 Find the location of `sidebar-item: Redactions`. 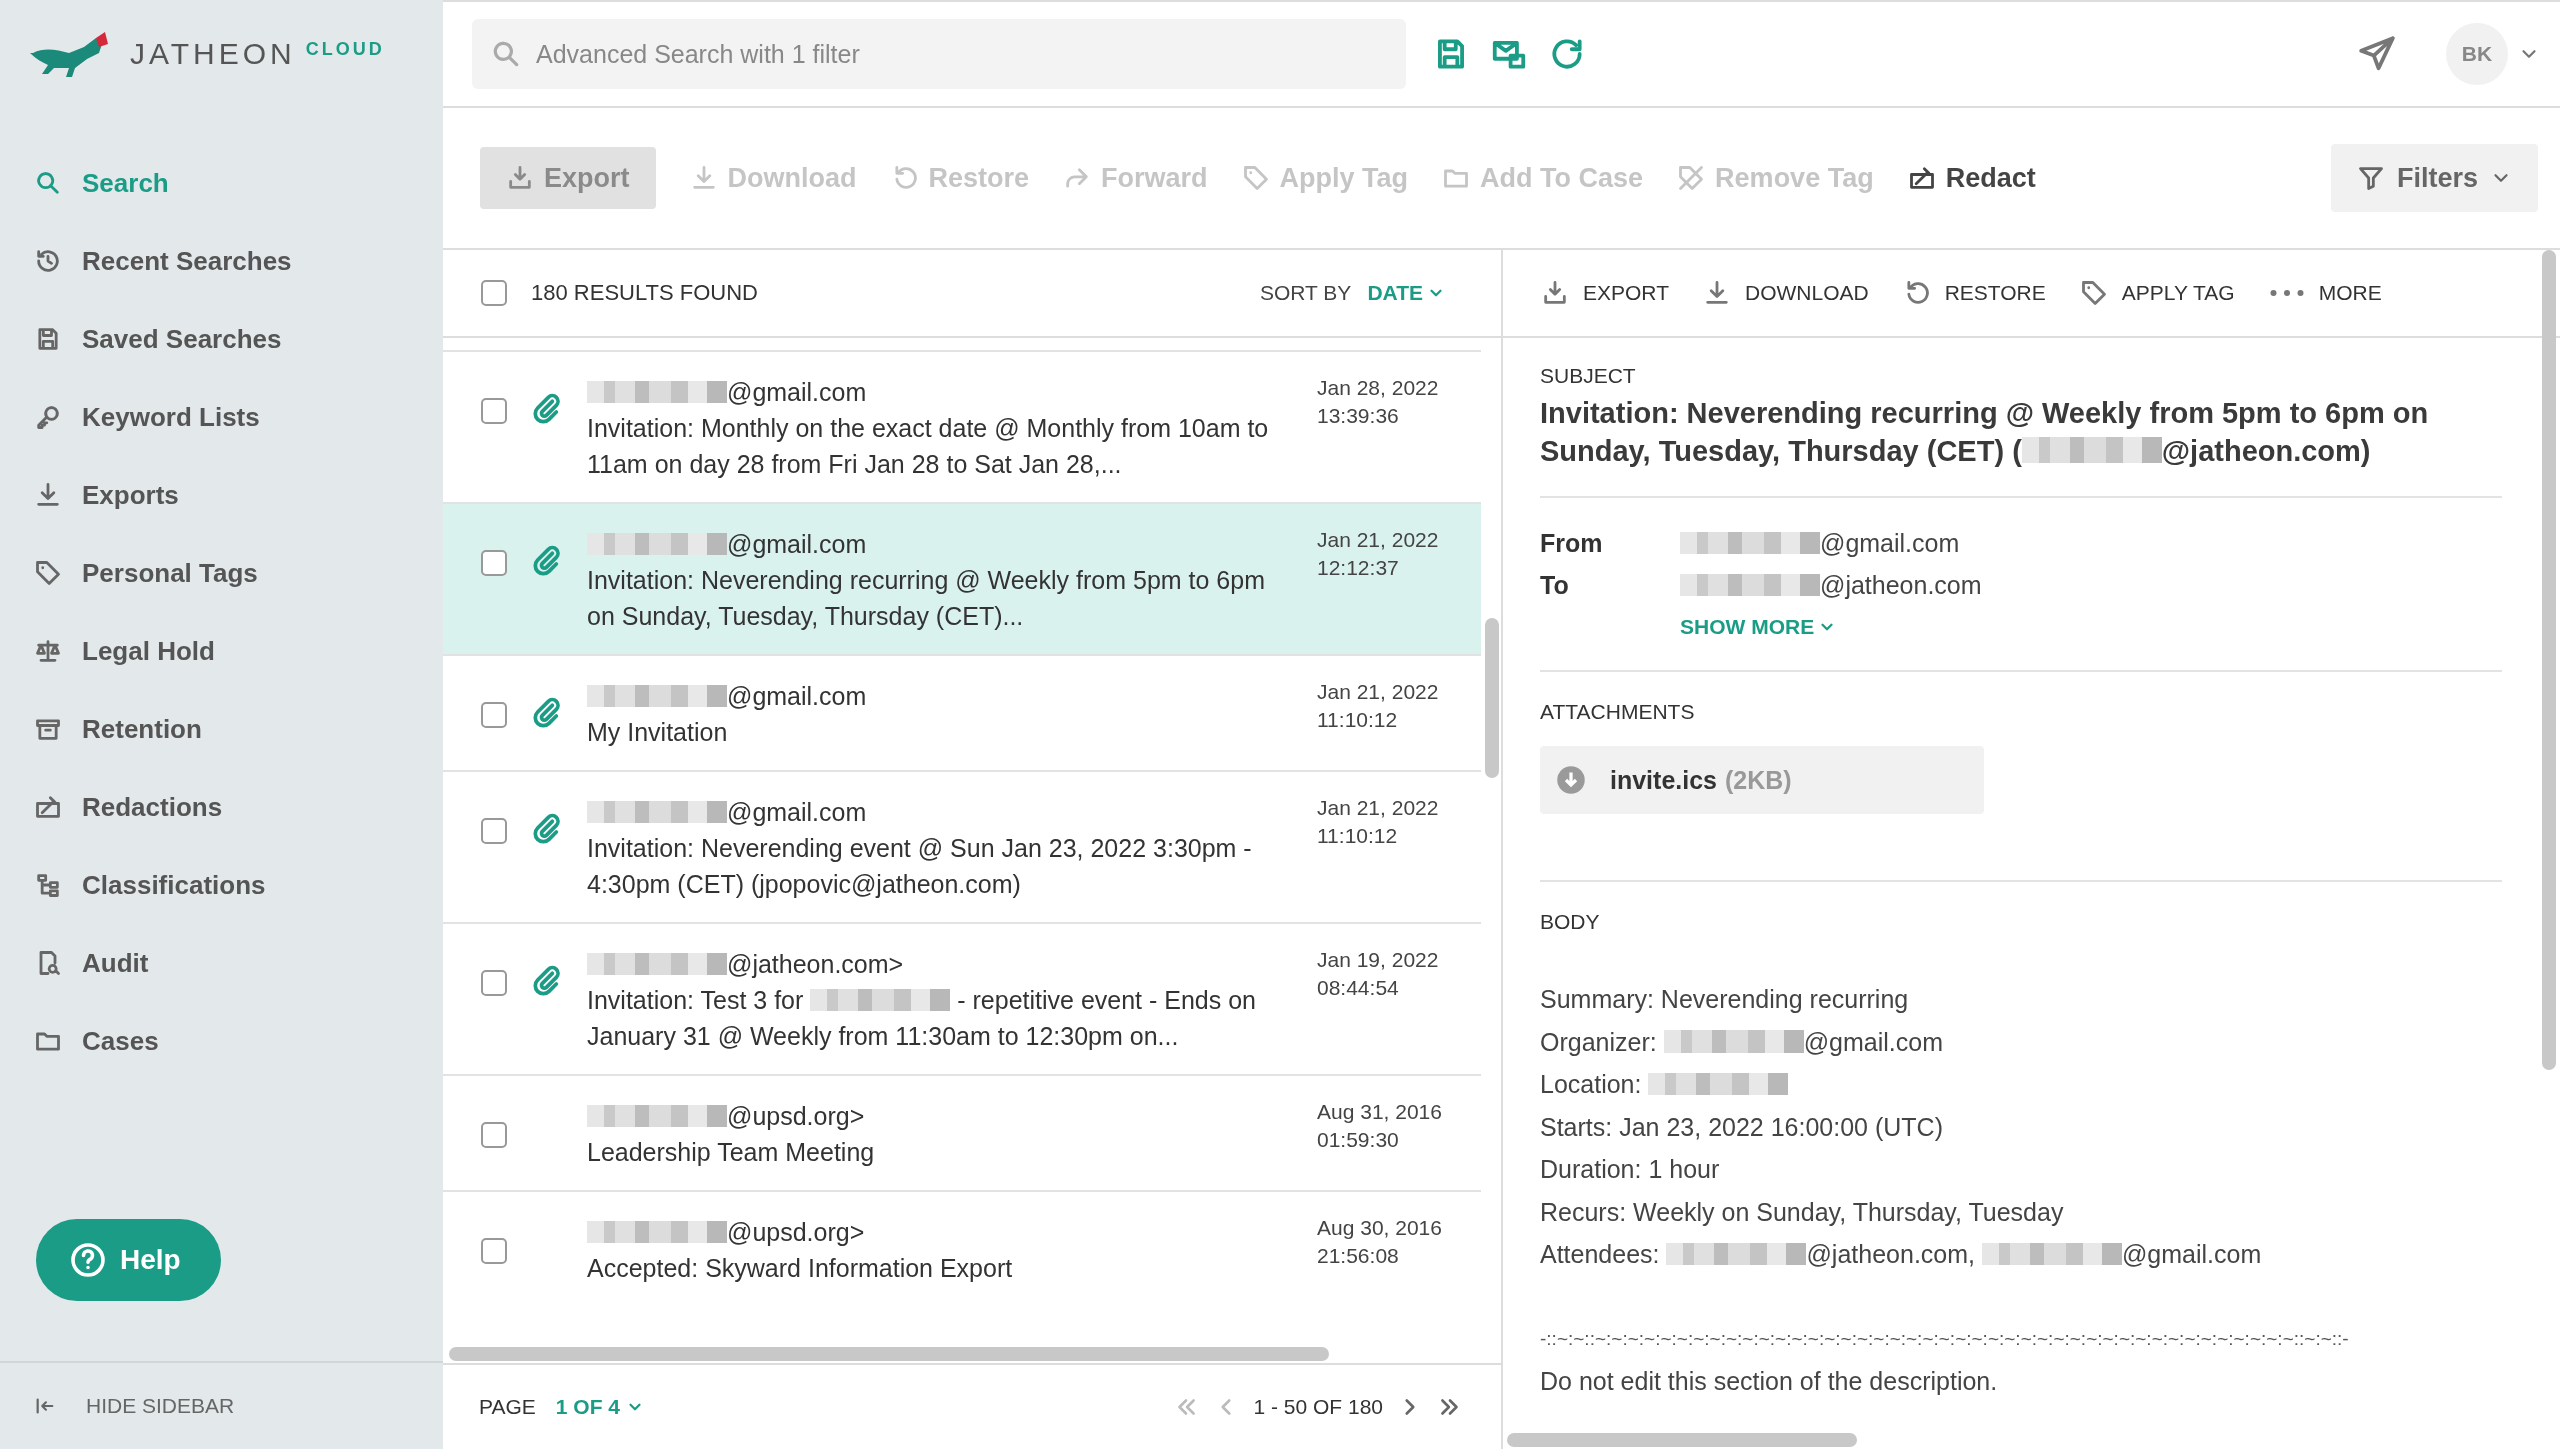

sidebar-item: Redactions is located at coordinates (221, 807).